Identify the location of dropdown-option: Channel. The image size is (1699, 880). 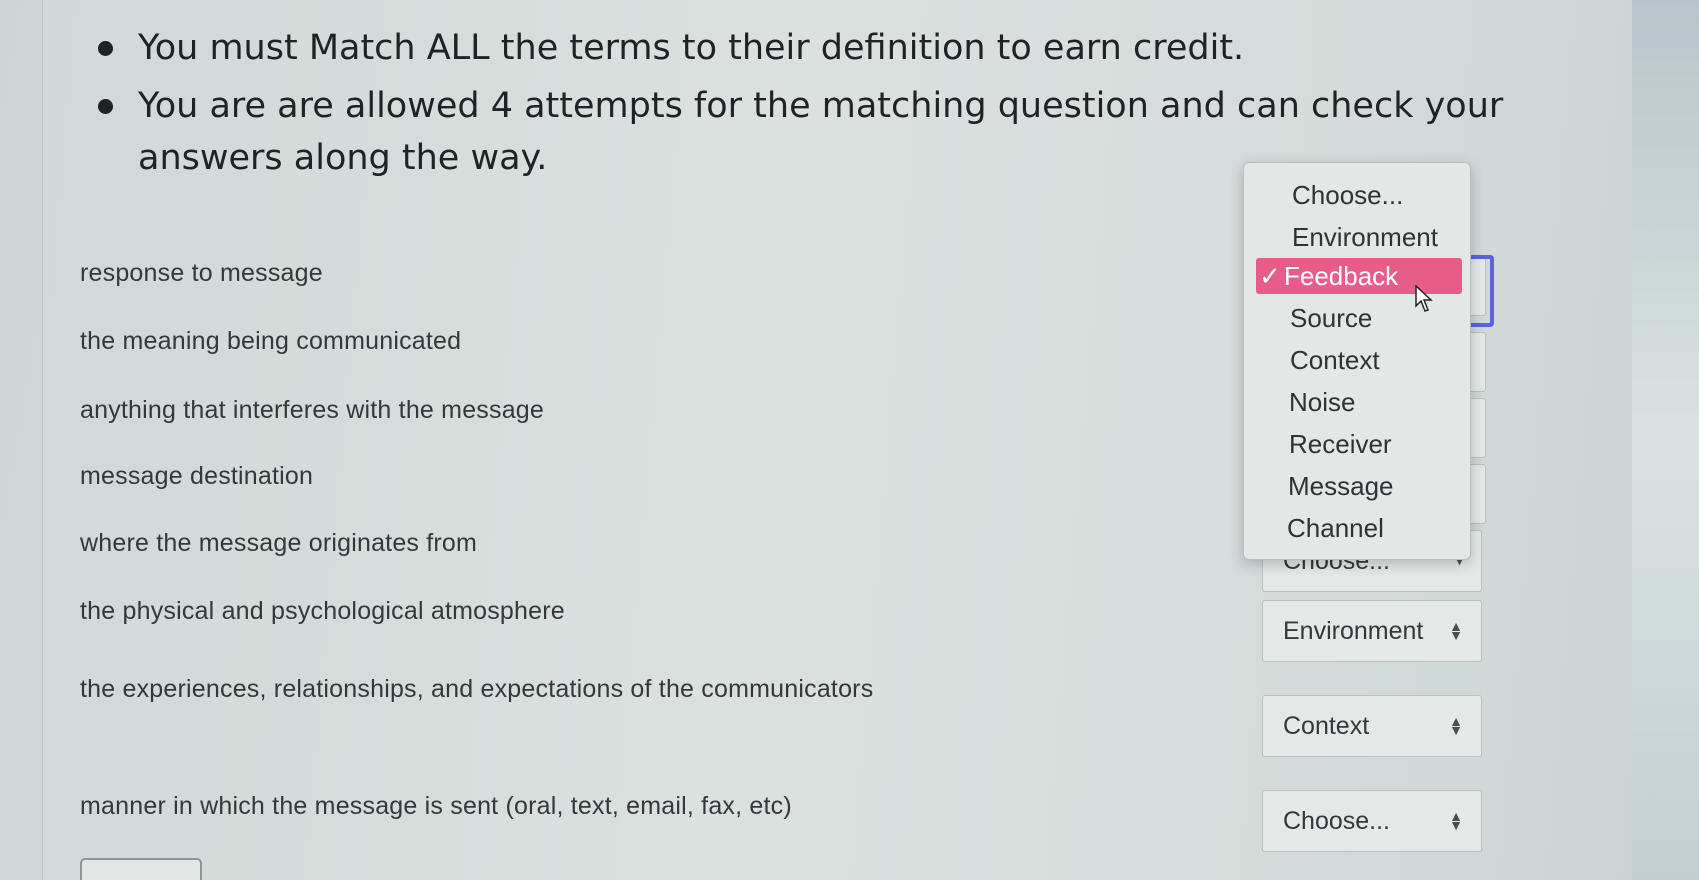
(1335, 528).